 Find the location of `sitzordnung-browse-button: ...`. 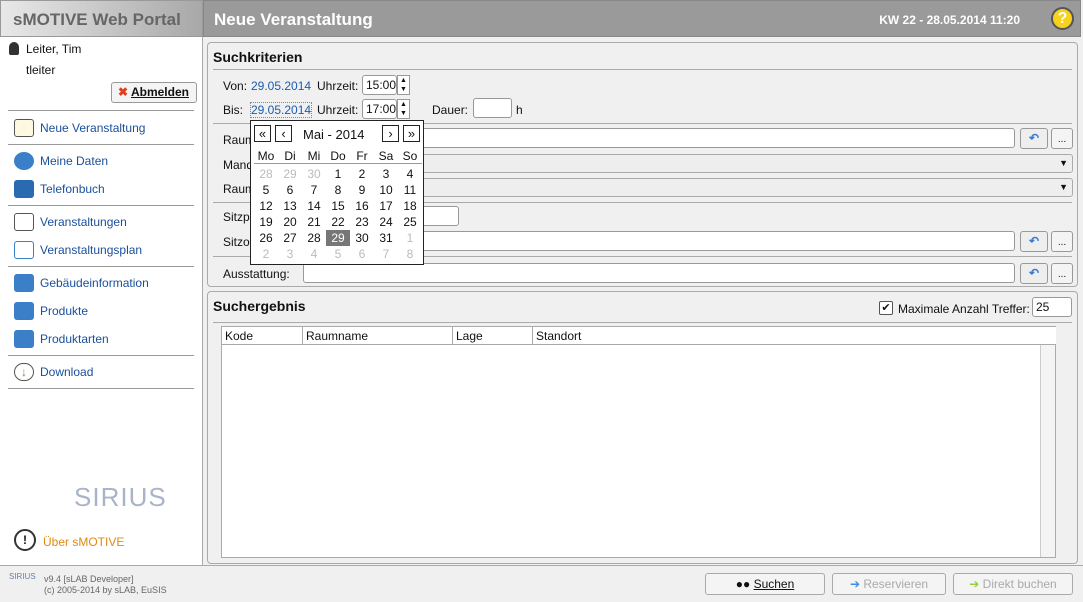

sitzordnung-browse-button: ... is located at coordinates (1062, 241).